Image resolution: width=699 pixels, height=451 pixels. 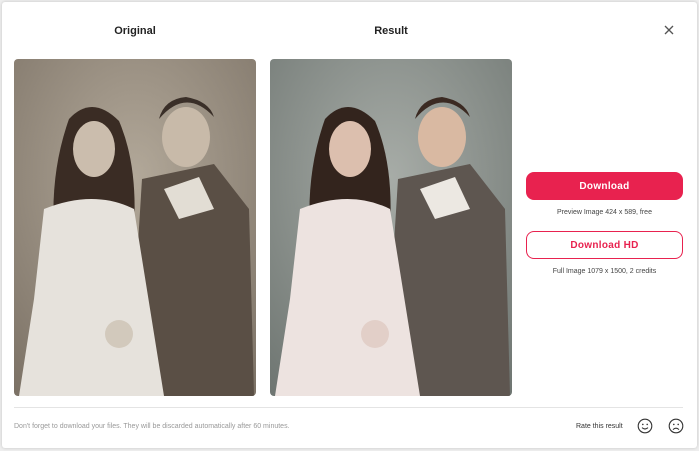 I want to click on result-title: Result, so click(x=391, y=31).